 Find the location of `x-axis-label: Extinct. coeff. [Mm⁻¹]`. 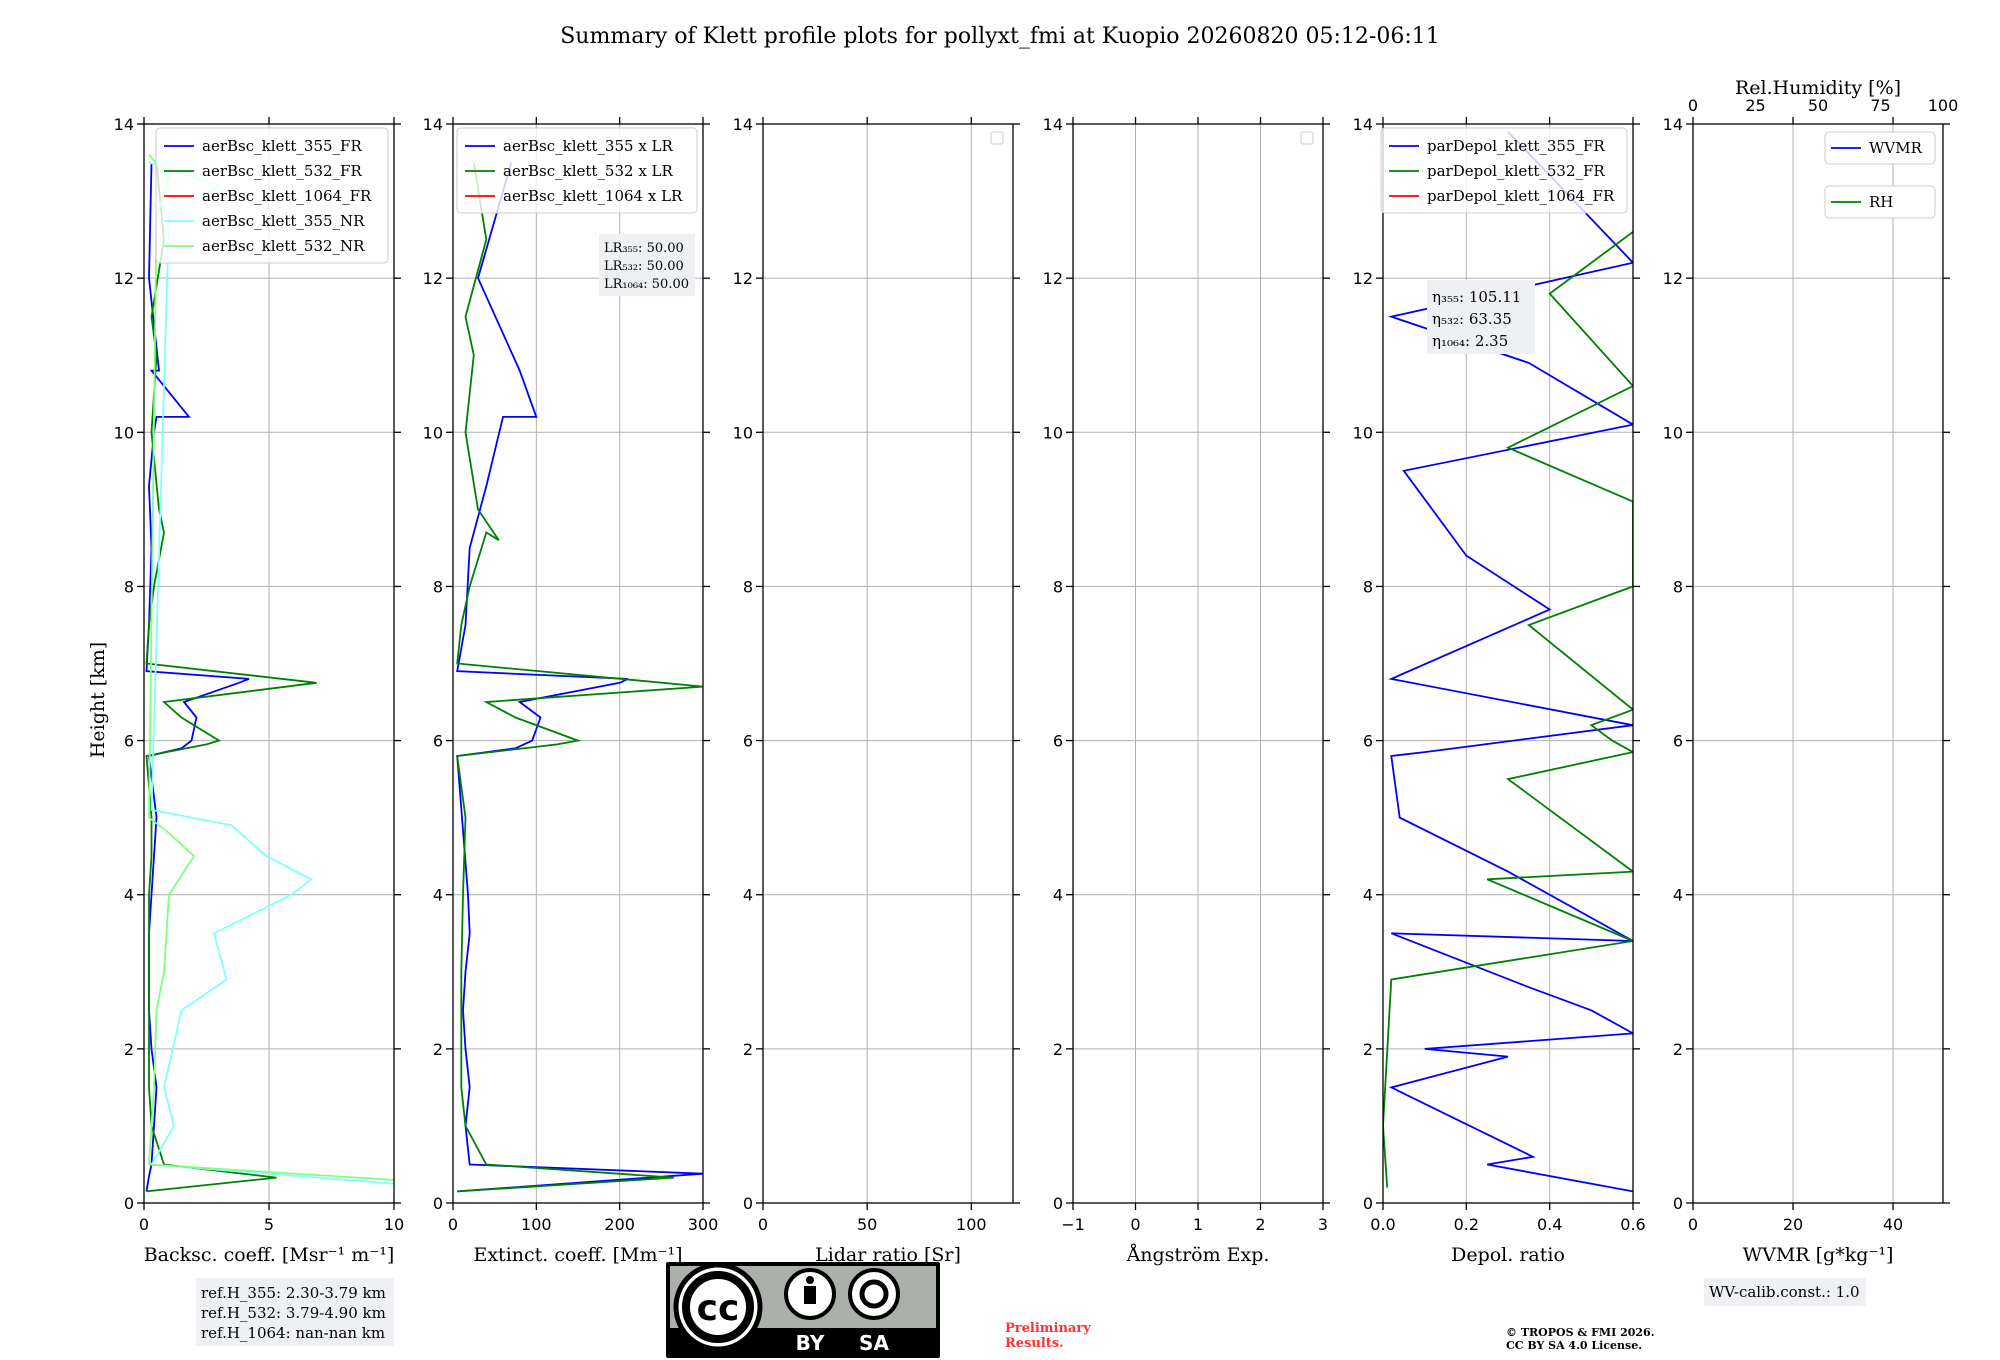

x-axis-label: Extinct. coeff. [Mm⁻¹] is located at coordinates (577, 1255).